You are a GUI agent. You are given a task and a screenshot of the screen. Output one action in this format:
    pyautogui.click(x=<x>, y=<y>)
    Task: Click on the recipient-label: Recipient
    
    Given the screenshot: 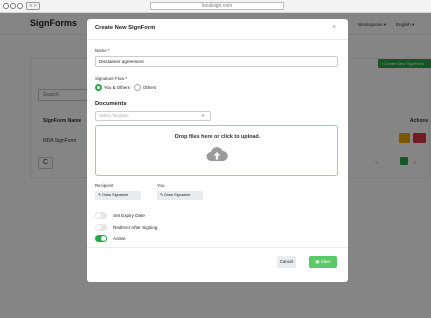 What is the action you would take?
    pyautogui.click(x=104, y=185)
    